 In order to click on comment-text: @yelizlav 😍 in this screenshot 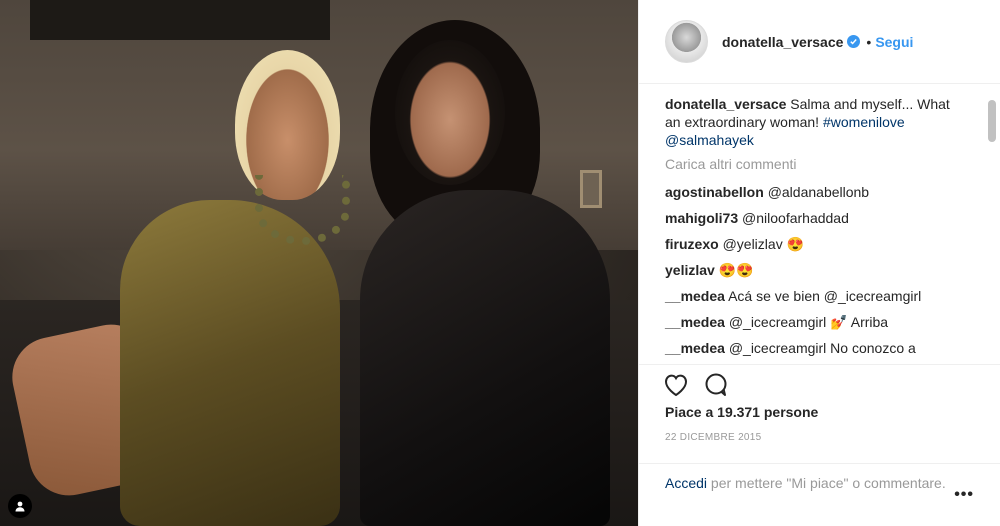, I will do `click(763, 244)`.